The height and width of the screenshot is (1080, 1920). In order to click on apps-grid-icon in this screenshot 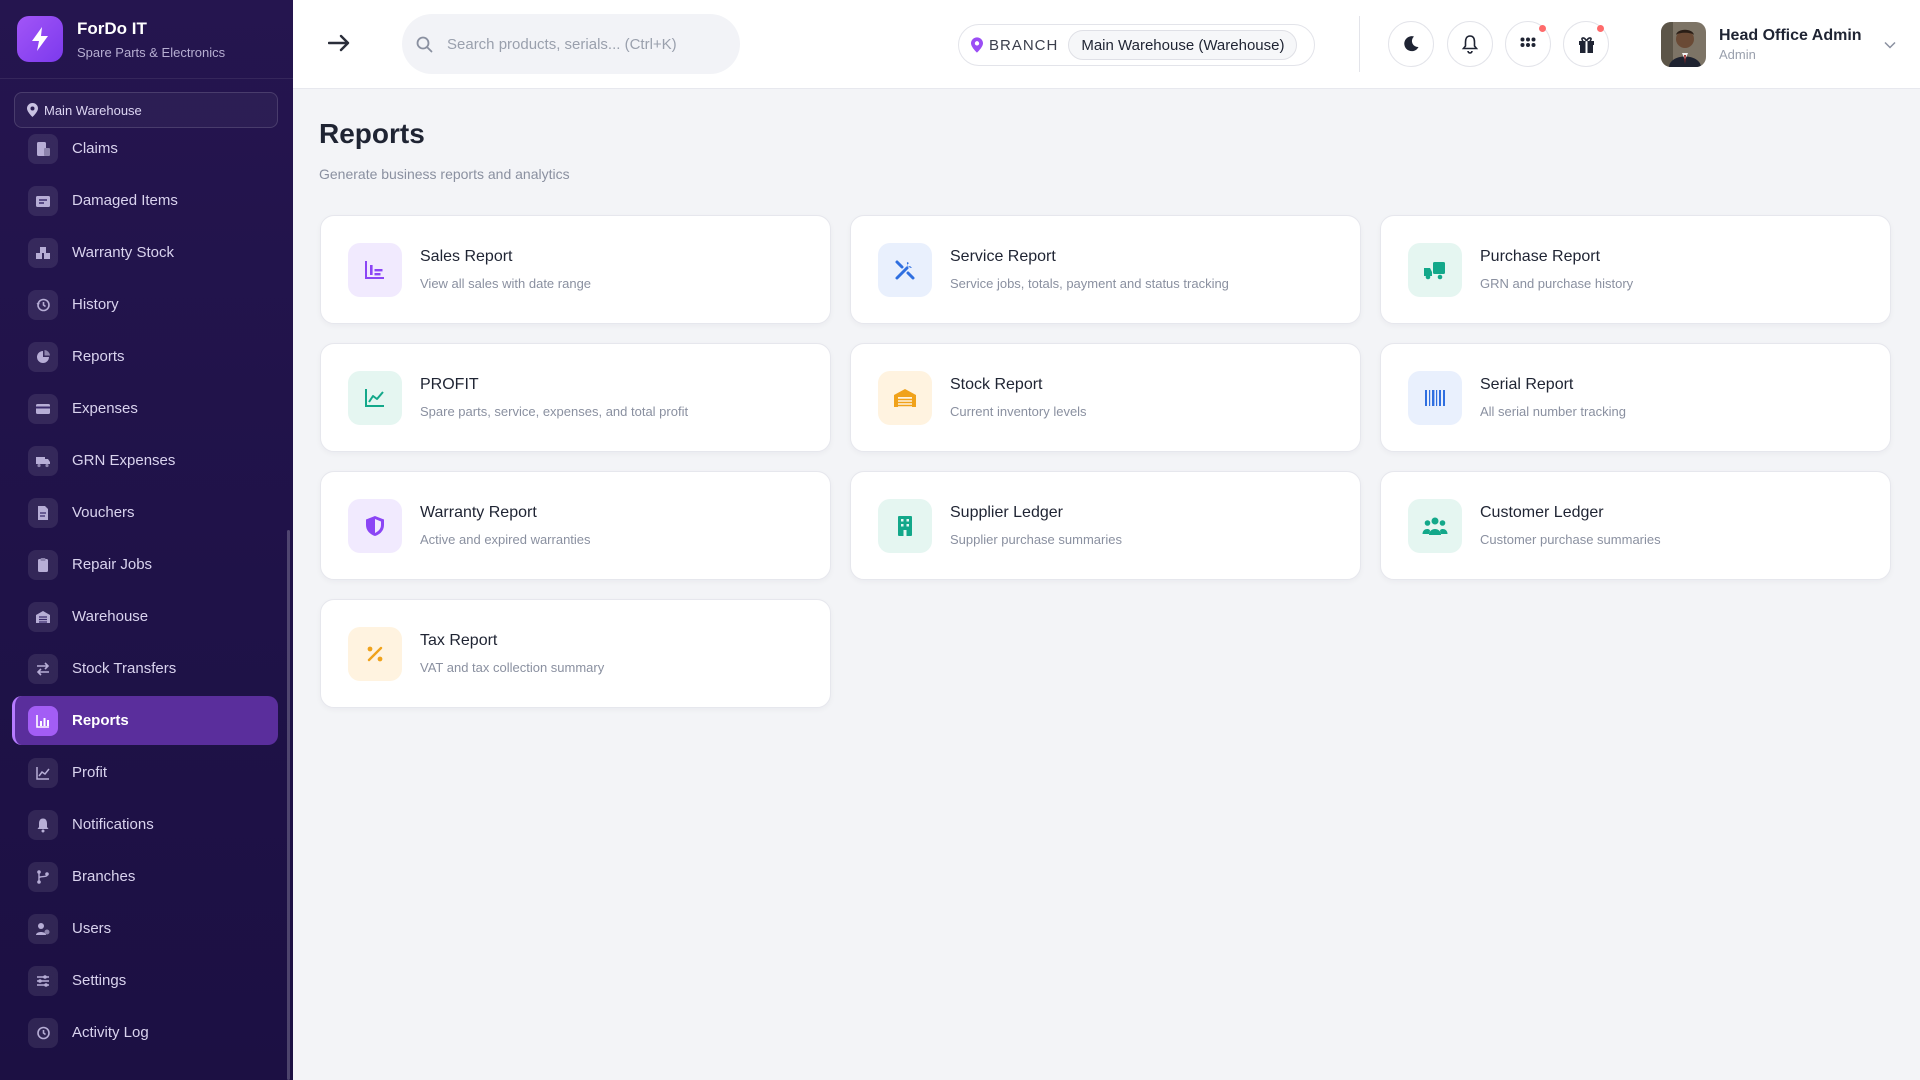, I will do `click(1528, 42)`.